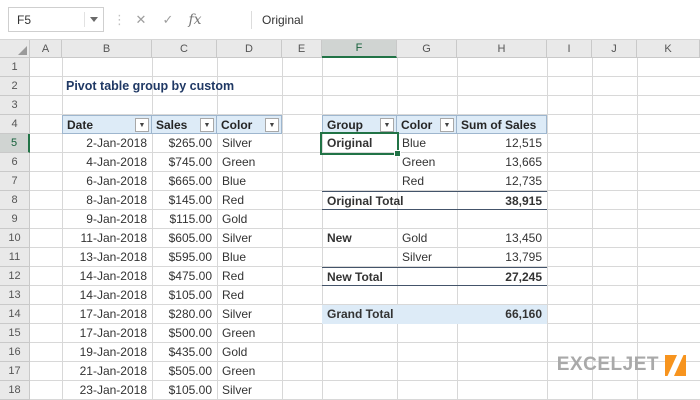 This screenshot has height=400, width=700. I want to click on column-header-j: J, so click(614, 49).